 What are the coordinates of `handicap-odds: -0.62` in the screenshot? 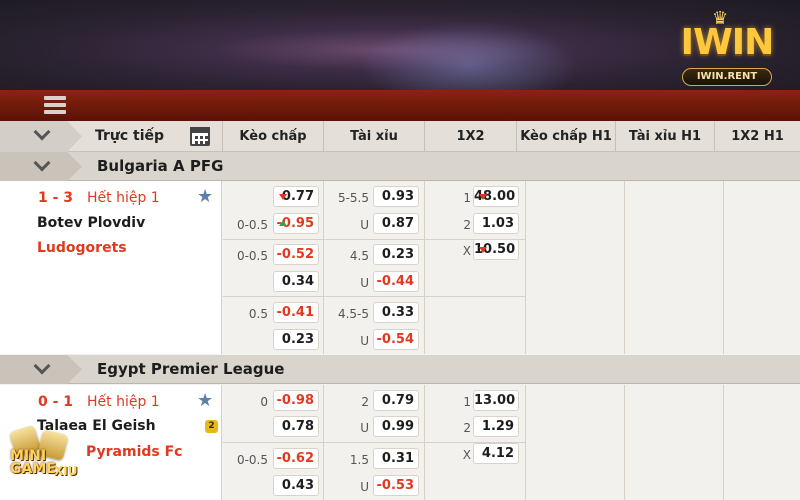 It's located at (296, 458).